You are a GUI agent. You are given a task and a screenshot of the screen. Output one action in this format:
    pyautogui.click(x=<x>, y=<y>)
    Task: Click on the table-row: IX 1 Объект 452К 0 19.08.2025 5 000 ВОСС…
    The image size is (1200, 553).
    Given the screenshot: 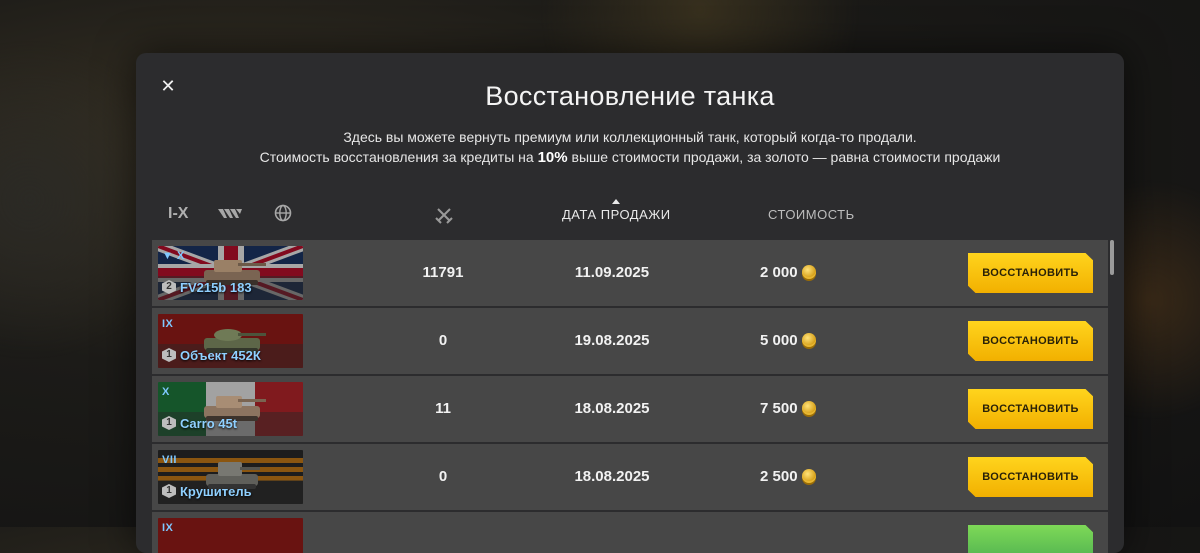 What is the action you would take?
    pyautogui.click(x=630, y=341)
    